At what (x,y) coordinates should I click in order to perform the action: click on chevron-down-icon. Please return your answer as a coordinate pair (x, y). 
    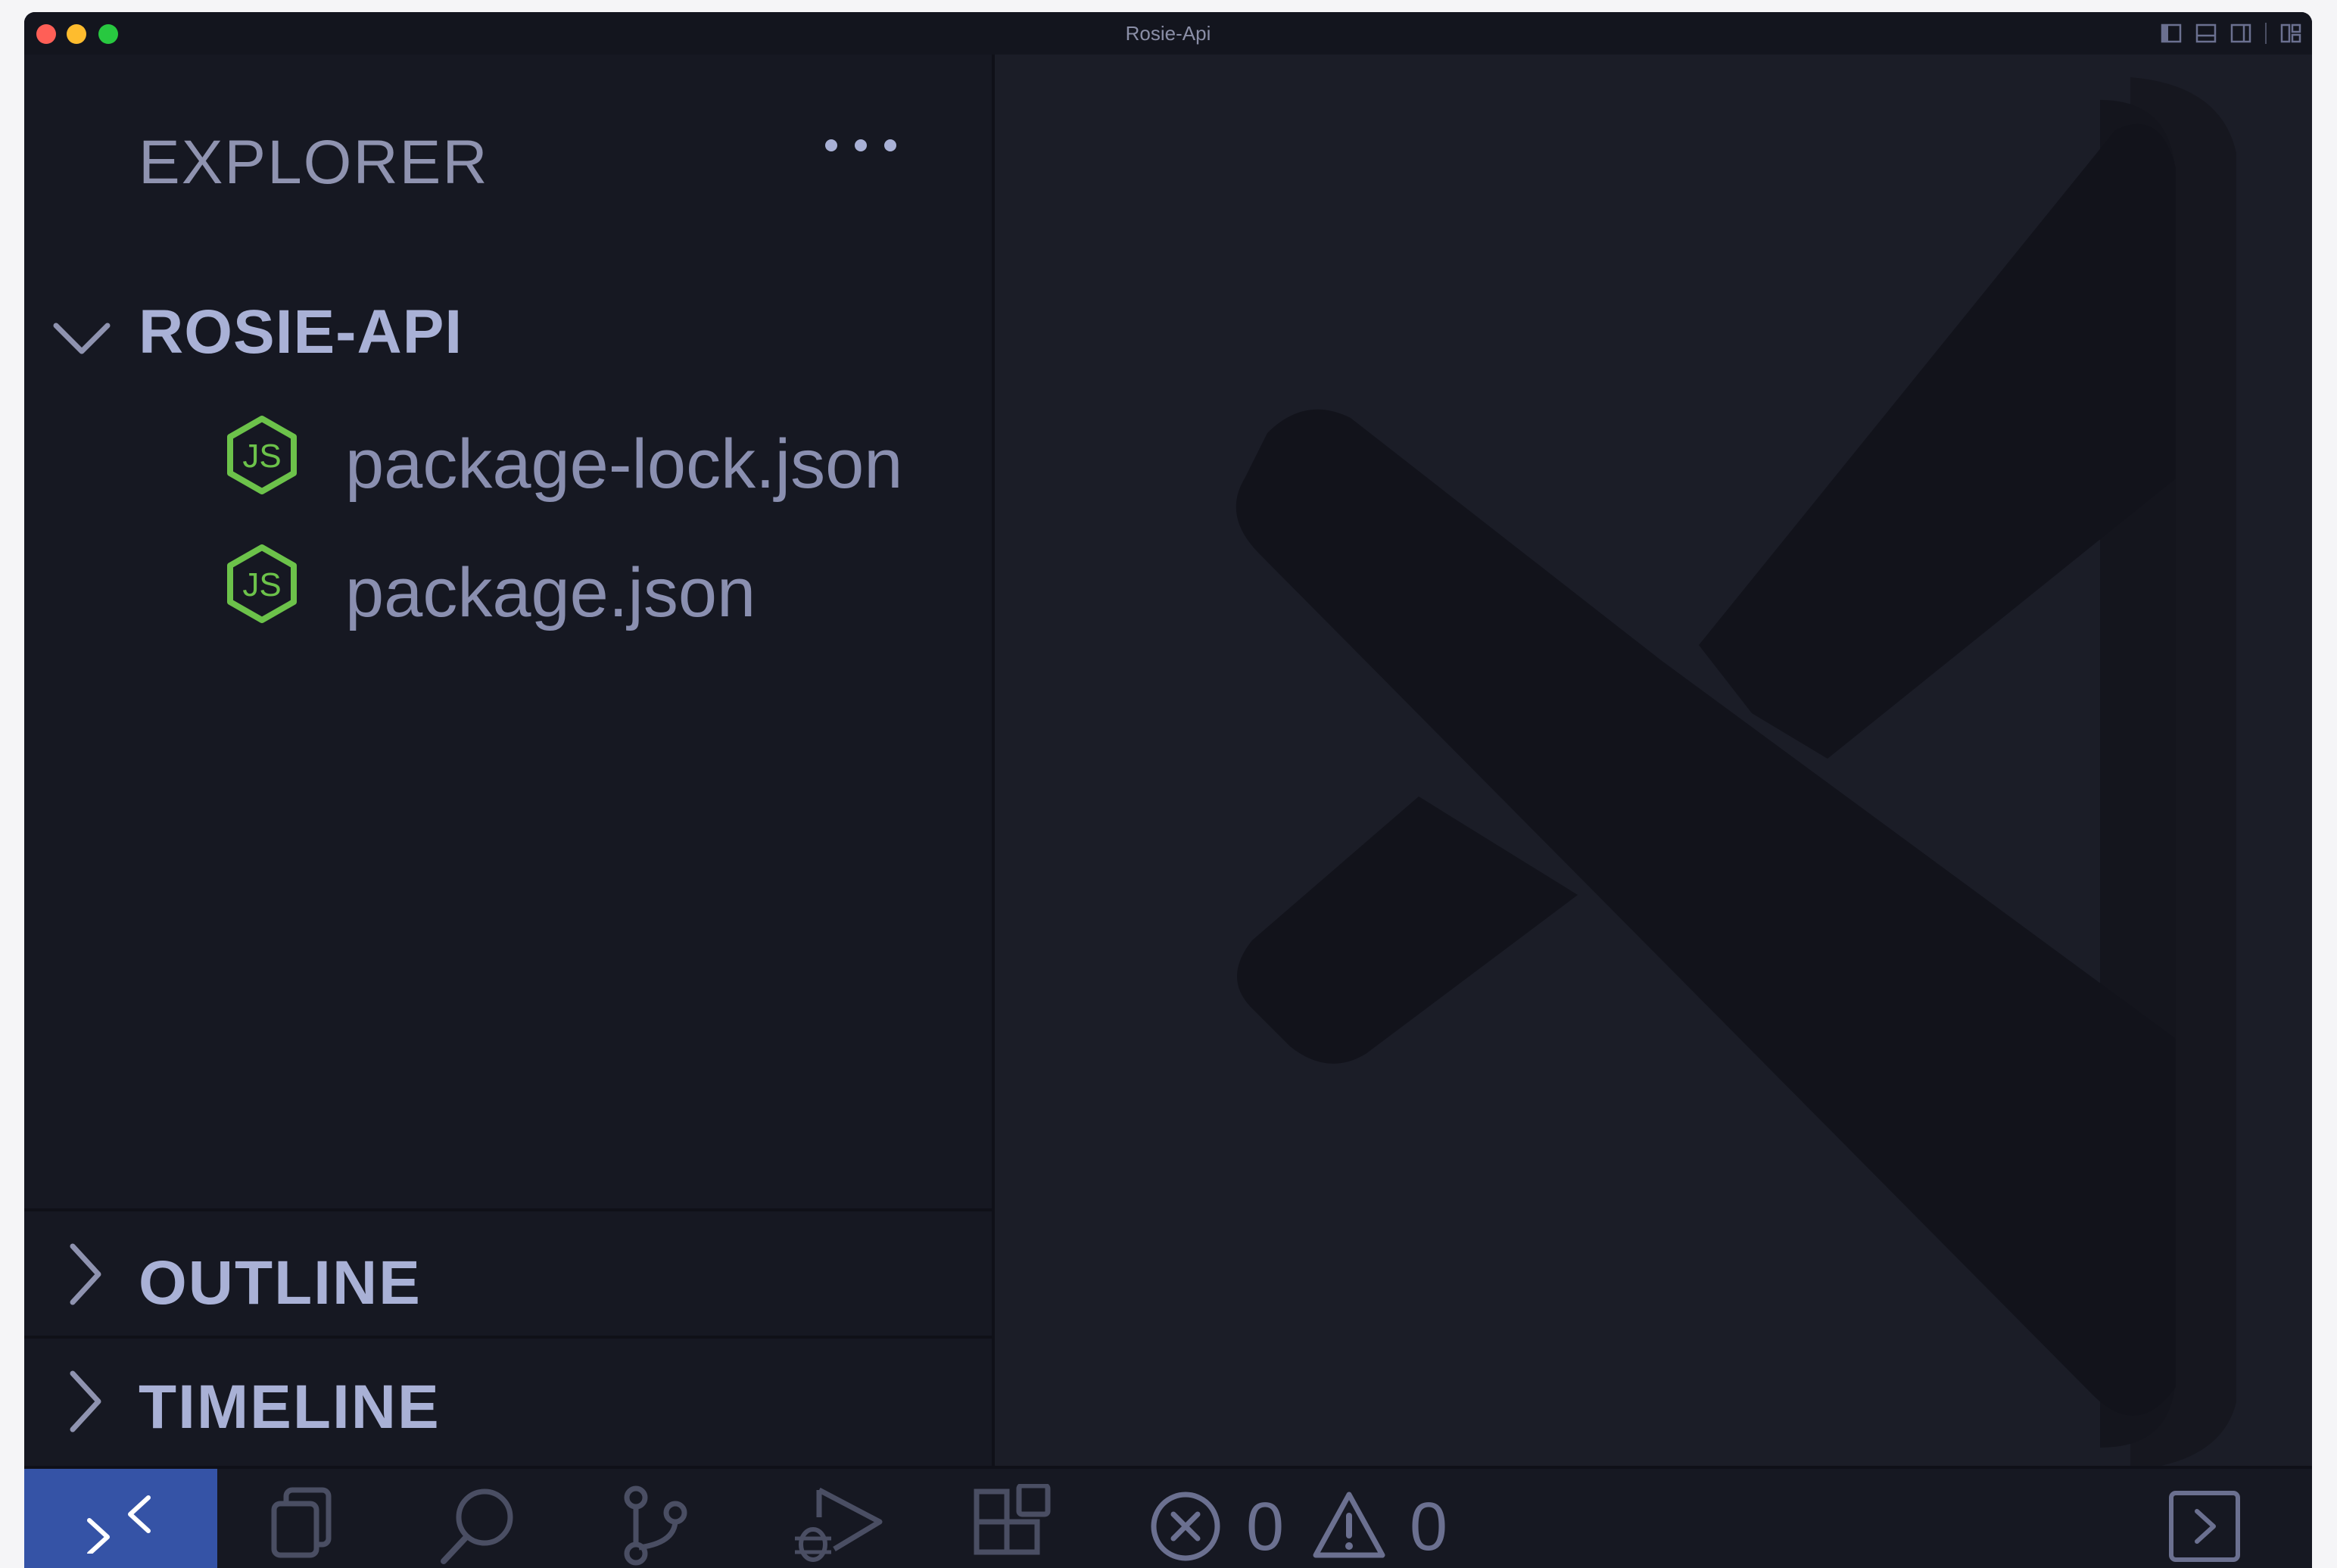
    Looking at the image, I should click on (82, 338).